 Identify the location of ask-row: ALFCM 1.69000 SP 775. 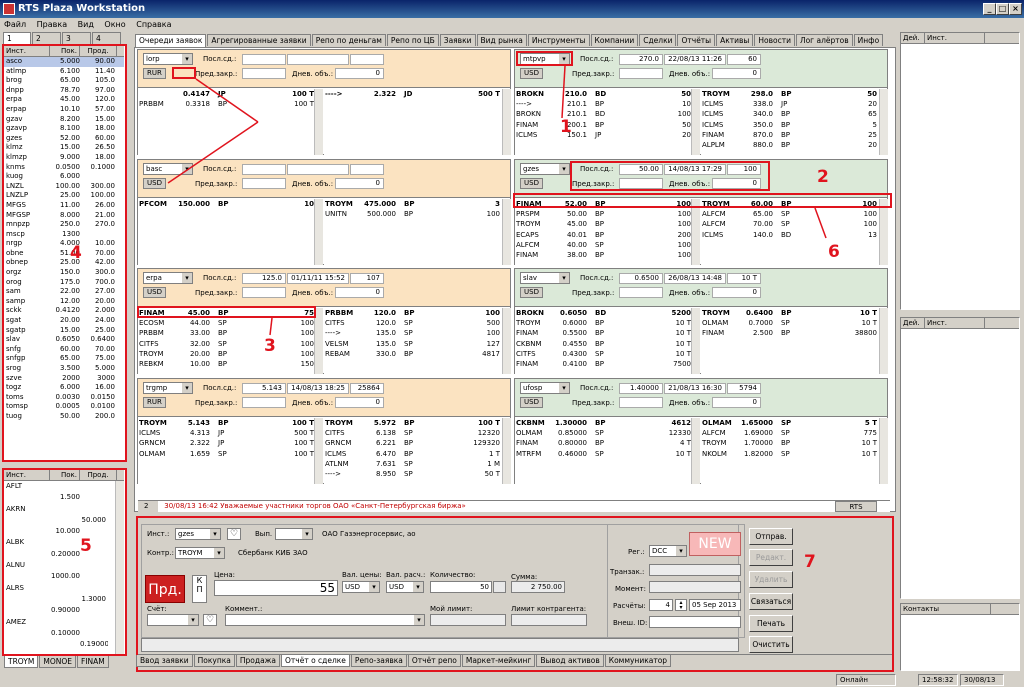
(790, 433).